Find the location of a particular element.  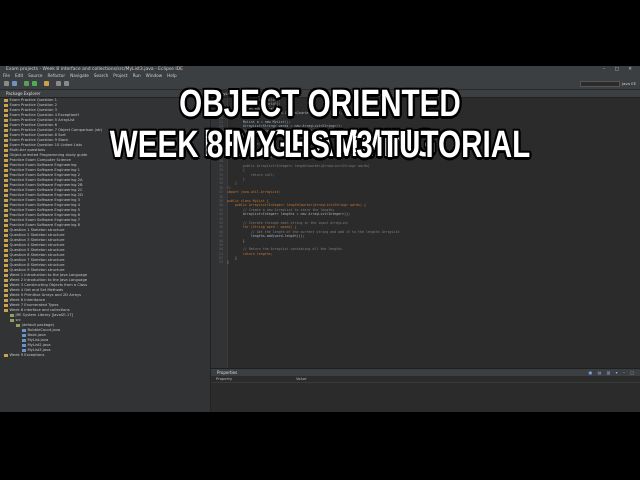

new-icon is located at coordinates (6, 83).